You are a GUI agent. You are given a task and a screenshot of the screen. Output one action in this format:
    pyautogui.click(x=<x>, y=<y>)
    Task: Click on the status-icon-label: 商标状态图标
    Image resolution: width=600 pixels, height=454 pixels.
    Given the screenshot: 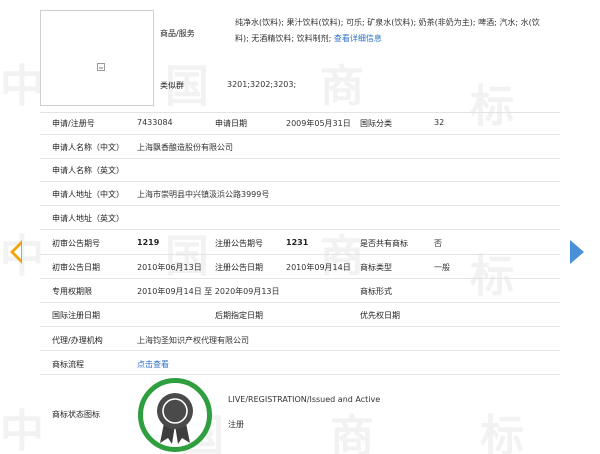 What is the action you would take?
    pyautogui.click(x=76, y=414)
    